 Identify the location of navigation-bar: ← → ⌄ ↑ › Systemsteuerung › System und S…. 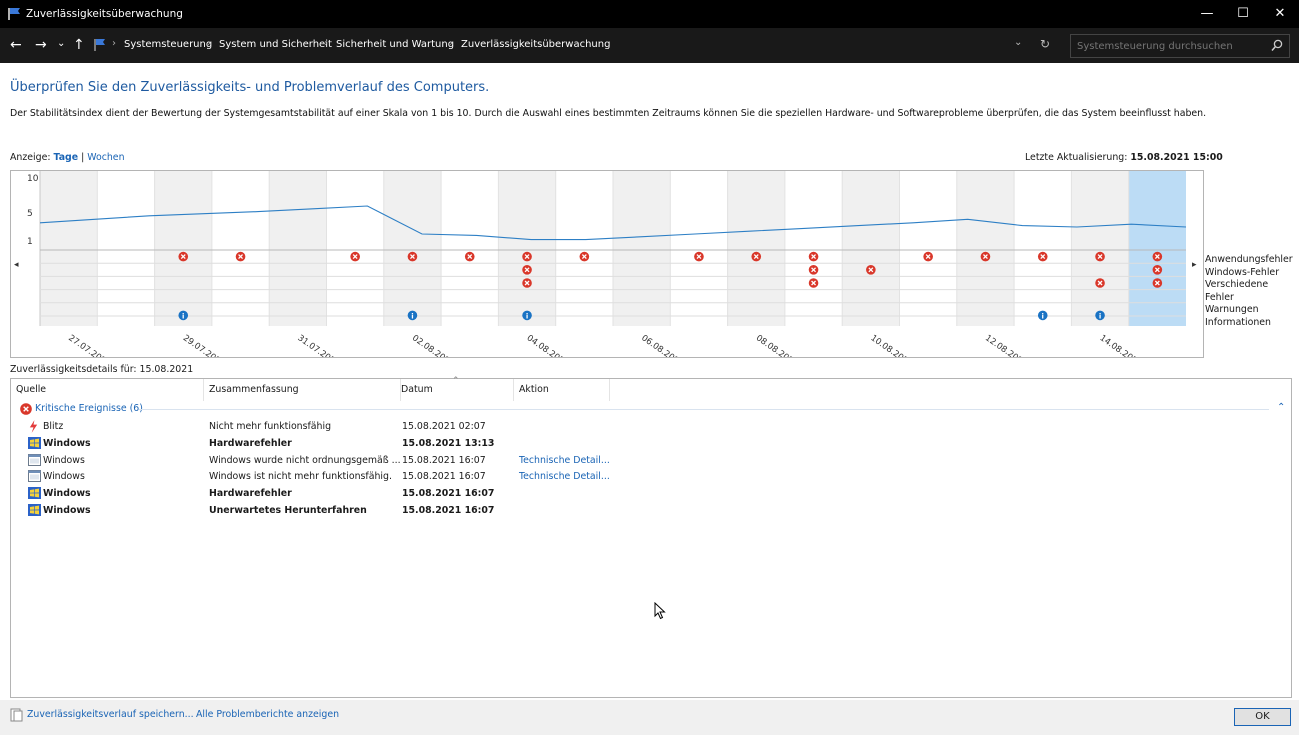
(649, 45).